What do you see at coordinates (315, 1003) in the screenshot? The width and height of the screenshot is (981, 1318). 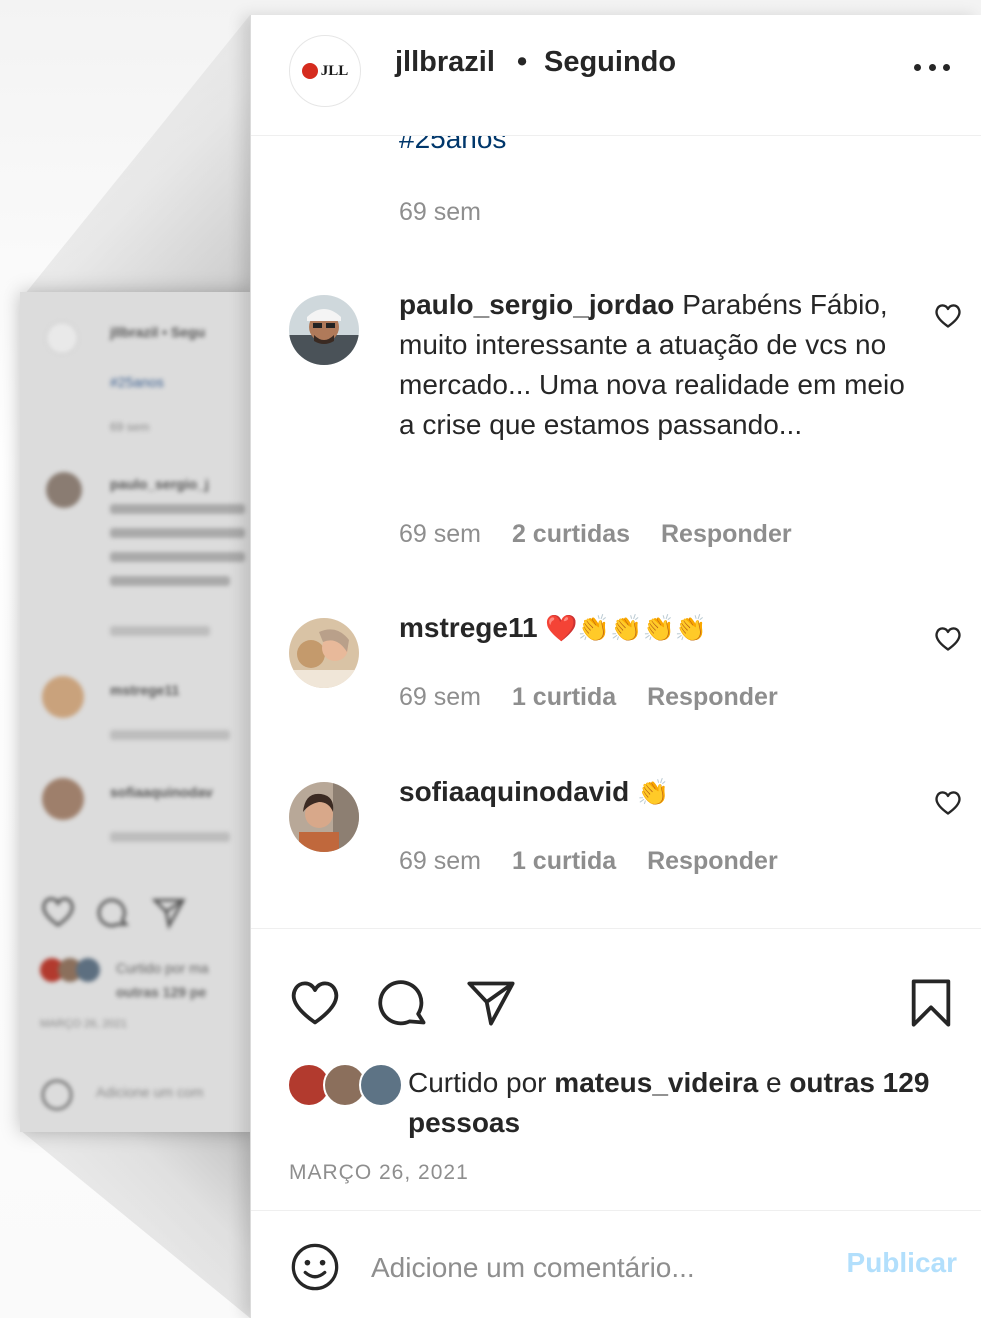 I see `heart-icon` at bounding box center [315, 1003].